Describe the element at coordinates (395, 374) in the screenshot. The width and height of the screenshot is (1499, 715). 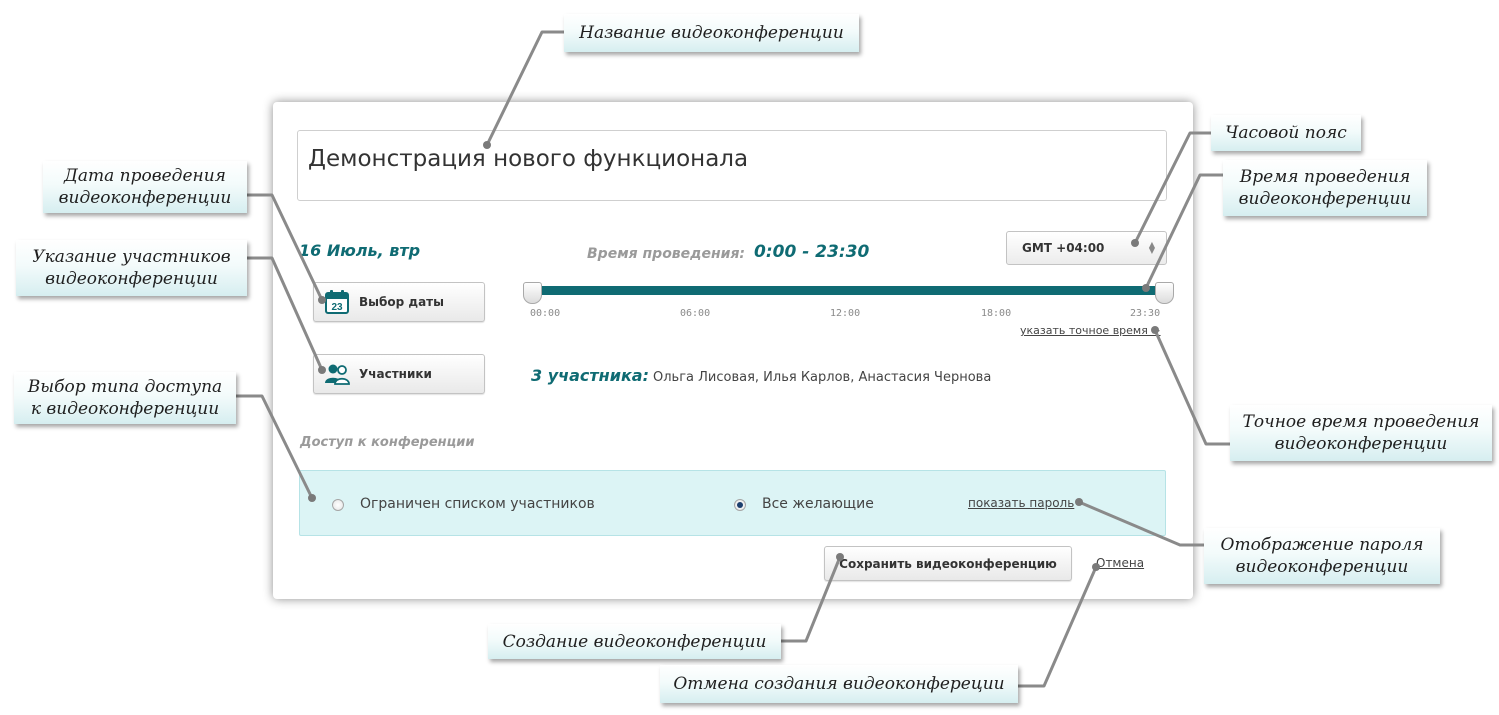
I see `participants-label: Участники` at that location.